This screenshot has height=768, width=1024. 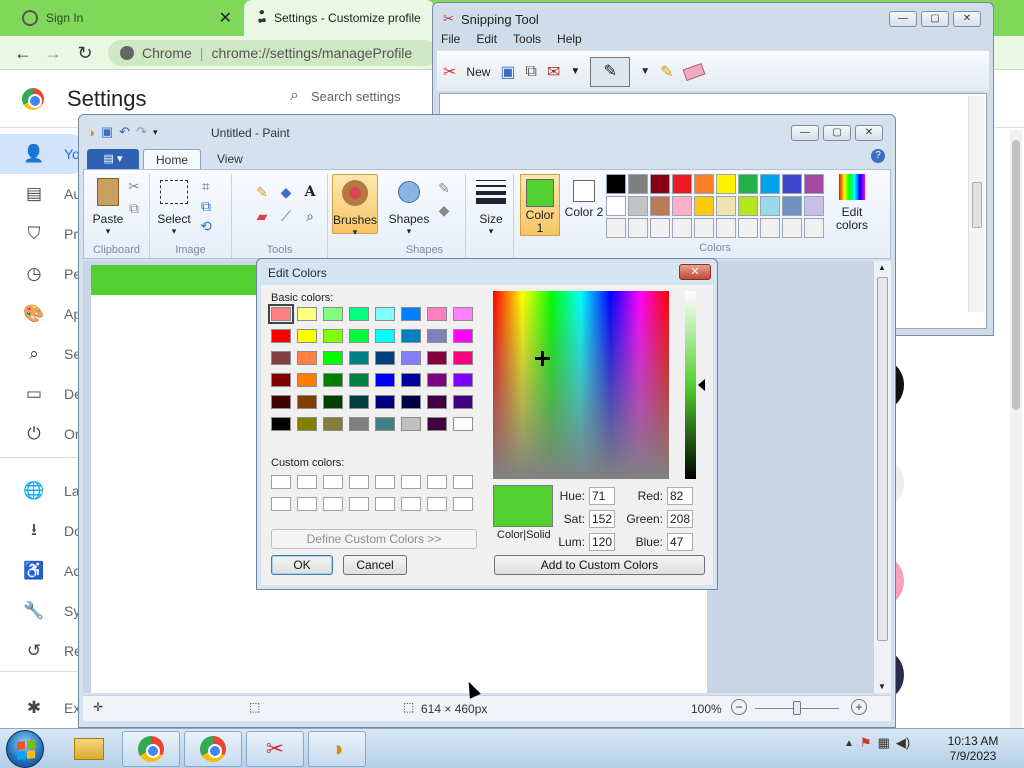 I want to click on back-icon: ←, so click(x=23, y=53).